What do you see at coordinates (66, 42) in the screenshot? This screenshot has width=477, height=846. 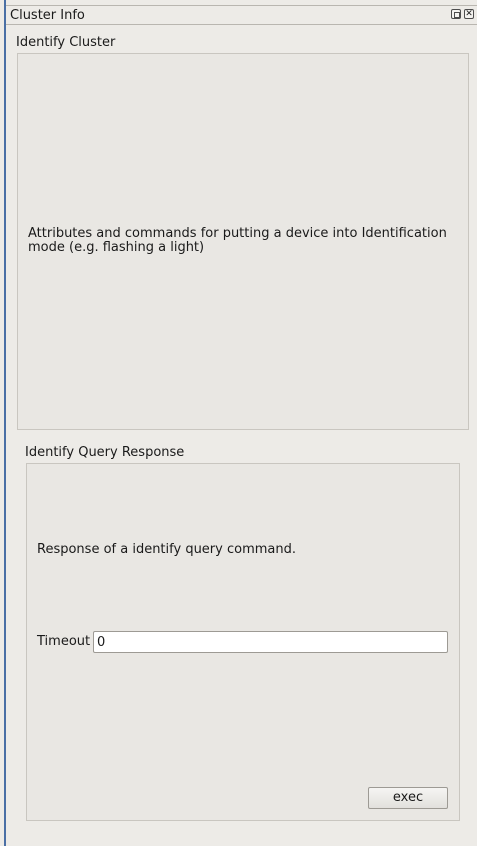 I see `identify-cluster-title: Identify Cluster` at bounding box center [66, 42].